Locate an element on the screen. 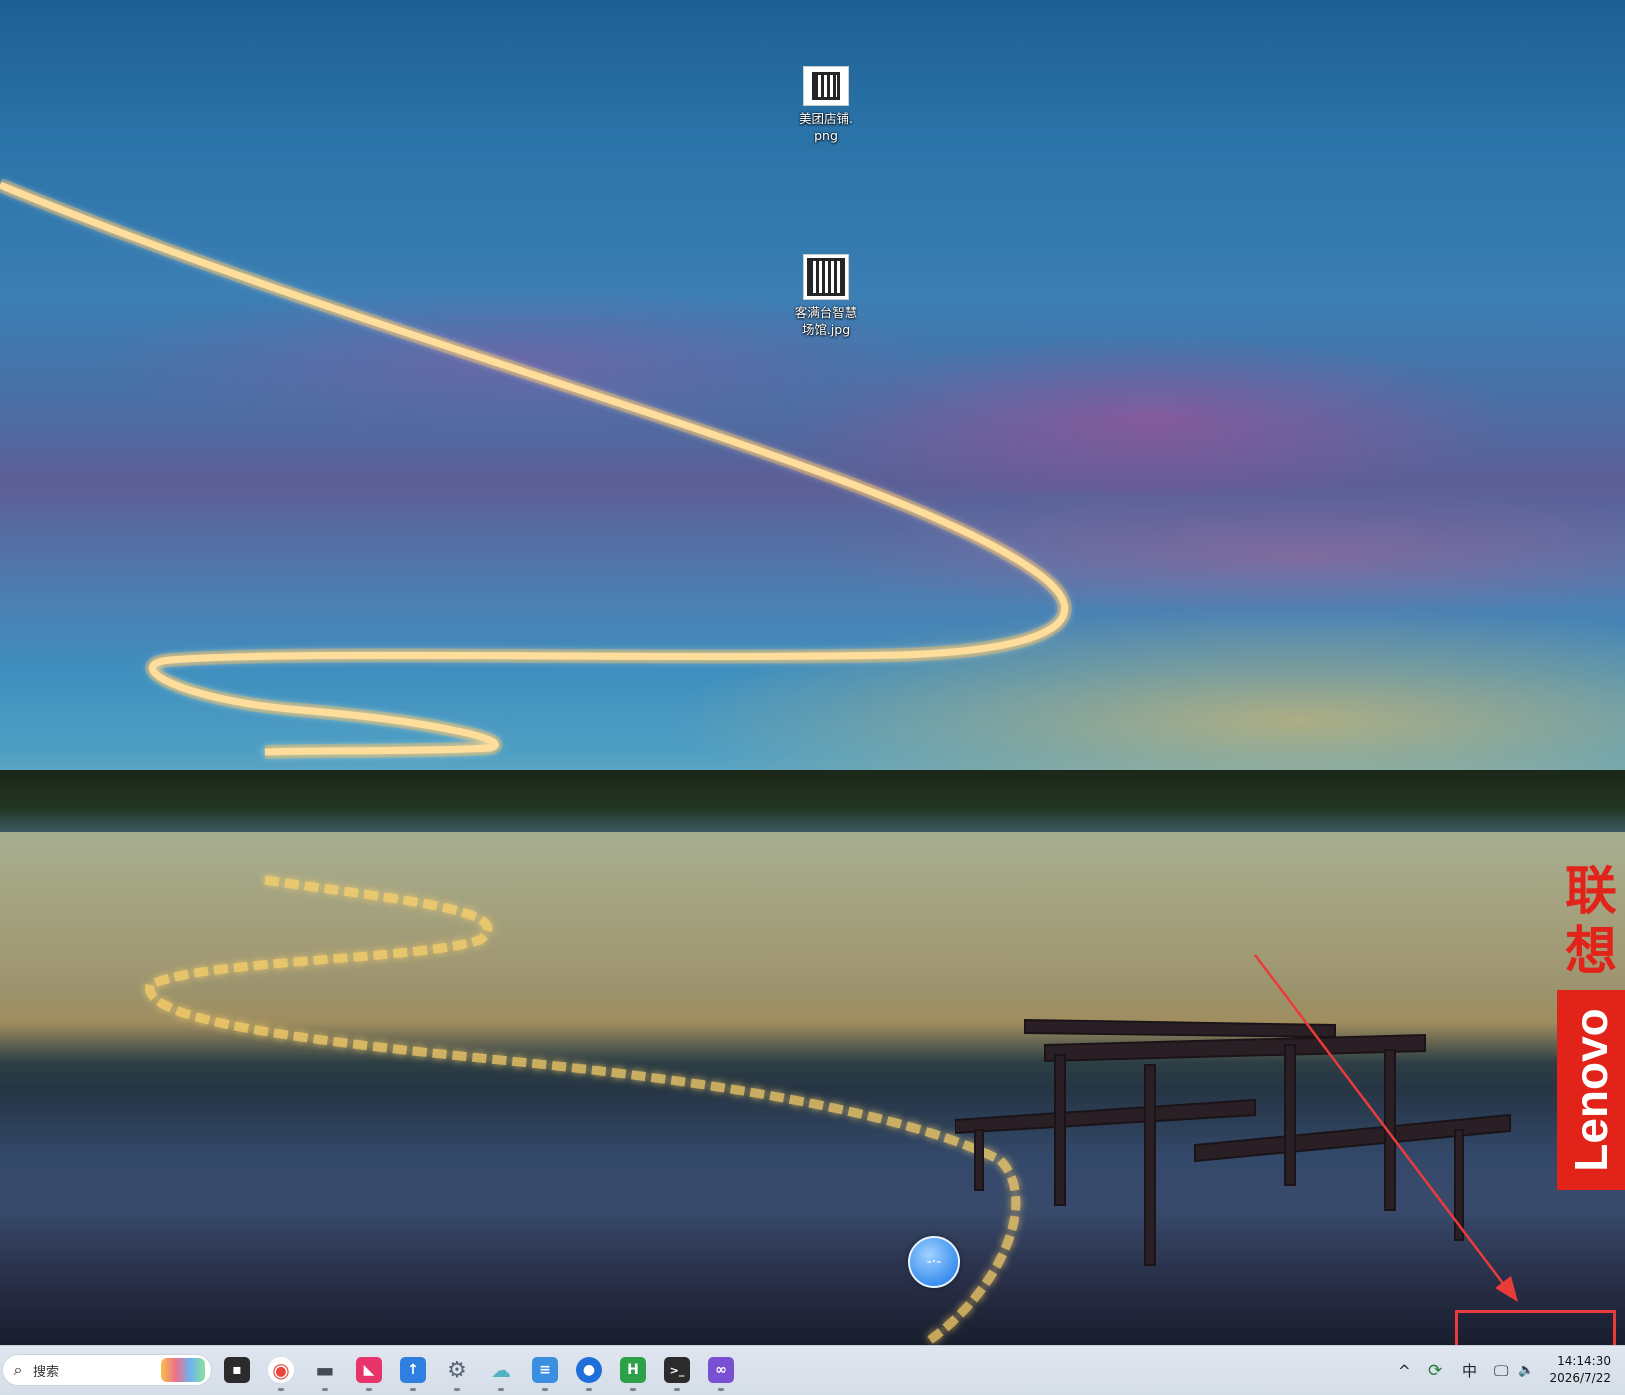  visual-studio-icon: ∞ is located at coordinates (721, 1370).